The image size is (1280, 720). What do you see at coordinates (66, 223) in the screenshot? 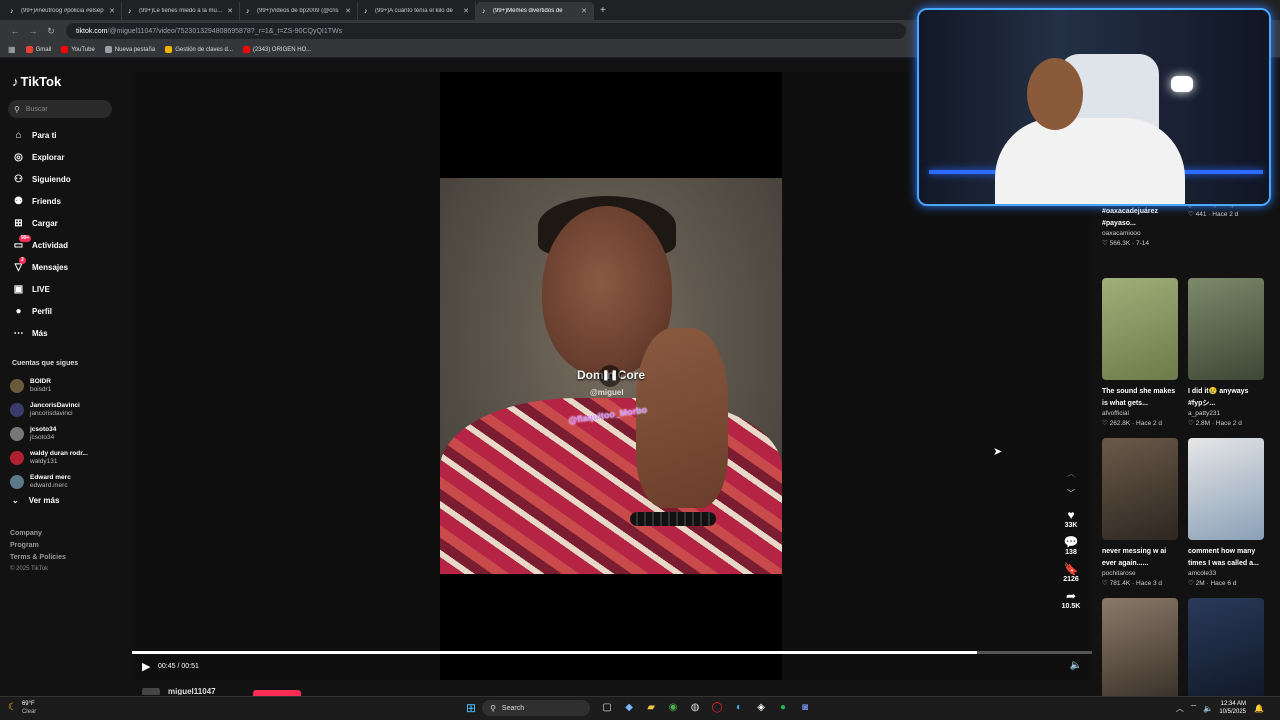
I see `nav-item-cargar: ⊞ Cargar` at bounding box center [66, 223].